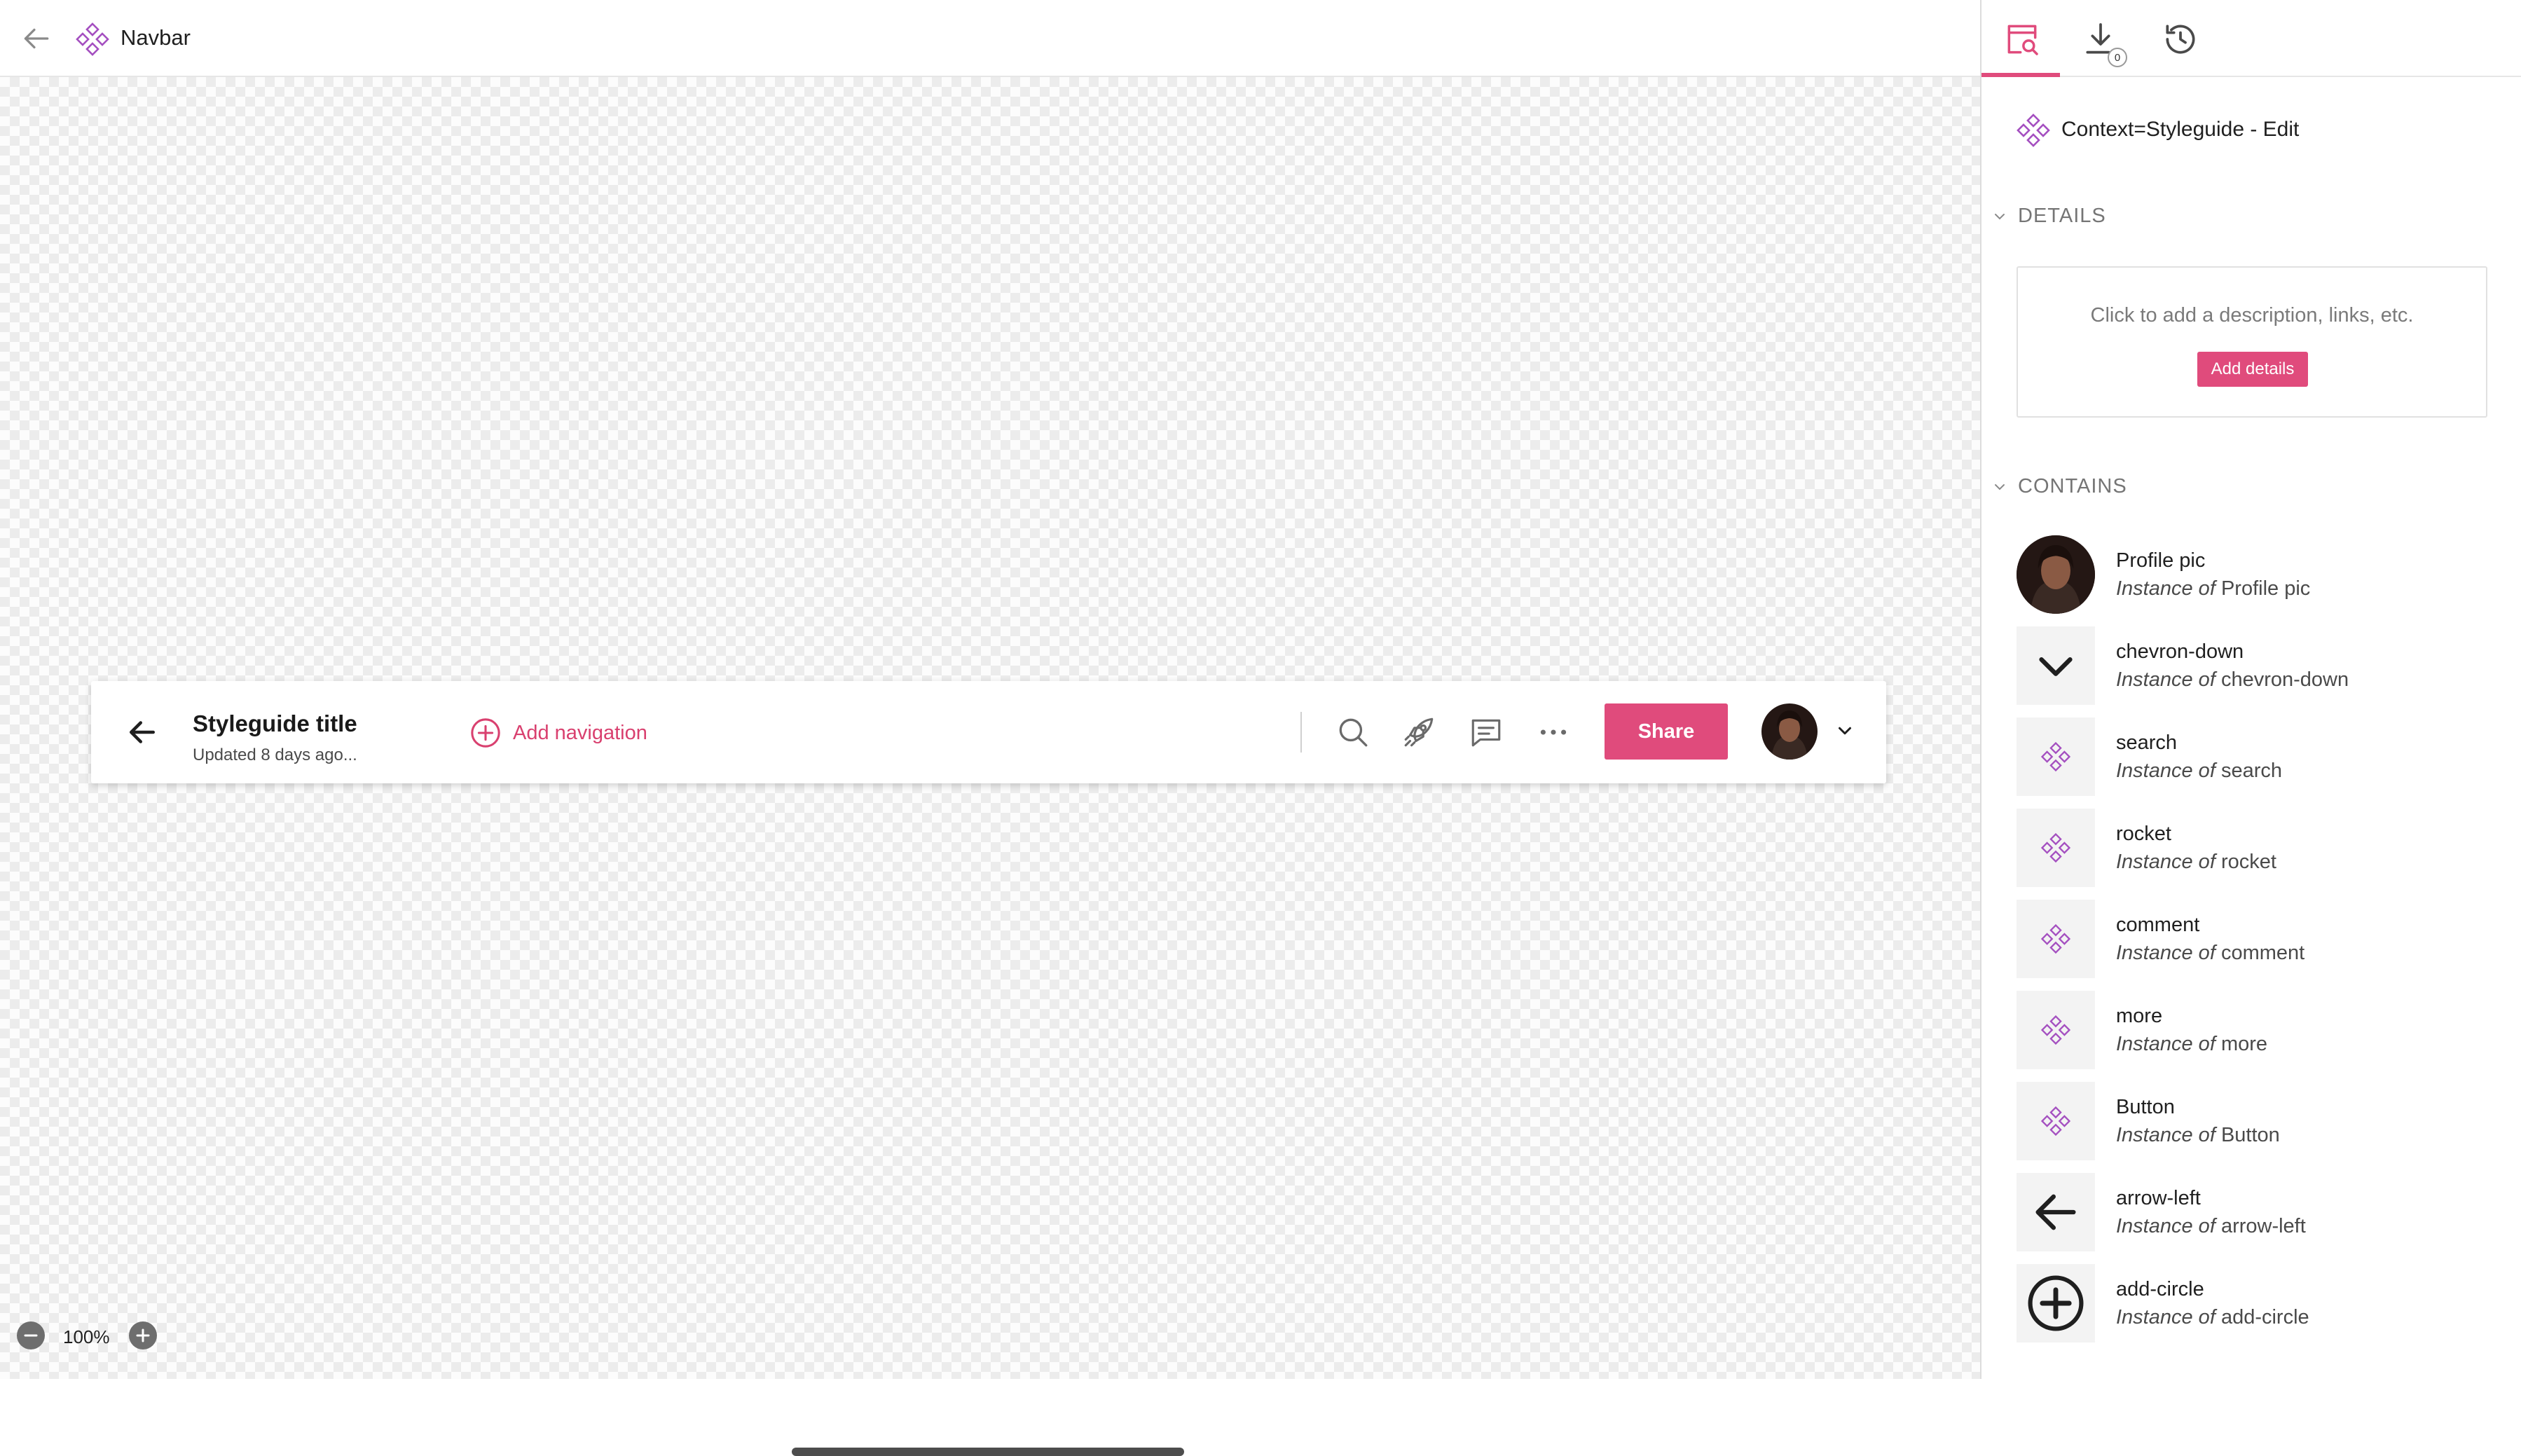 The image size is (2521, 1456). I want to click on list-item: chevron-down Instance of chevron-down, so click(2258, 665).